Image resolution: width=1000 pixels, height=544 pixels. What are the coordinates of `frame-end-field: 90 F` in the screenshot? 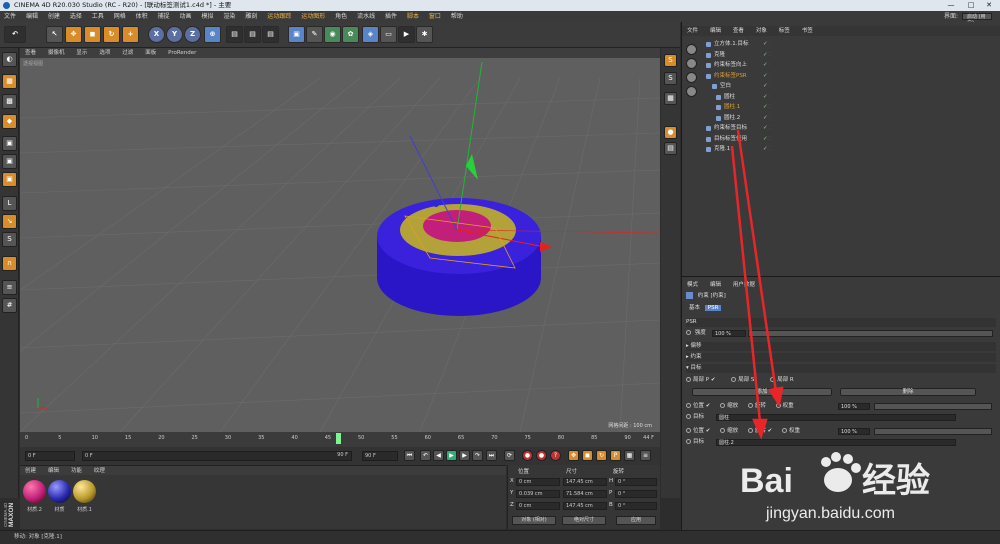 It's located at (335, 456).